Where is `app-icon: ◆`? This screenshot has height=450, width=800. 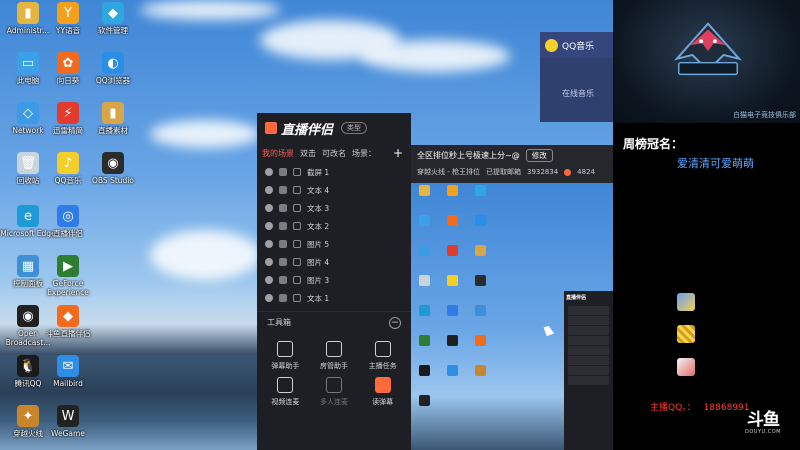 app-icon: ◆ is located at coordinates (113, 13).